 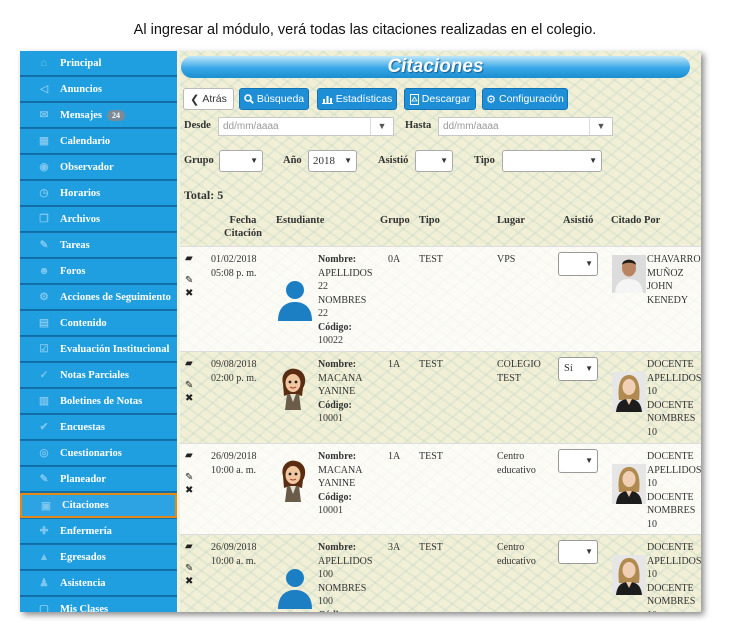 I want to click on report-icon: ▥, so click(x=44, y=401).